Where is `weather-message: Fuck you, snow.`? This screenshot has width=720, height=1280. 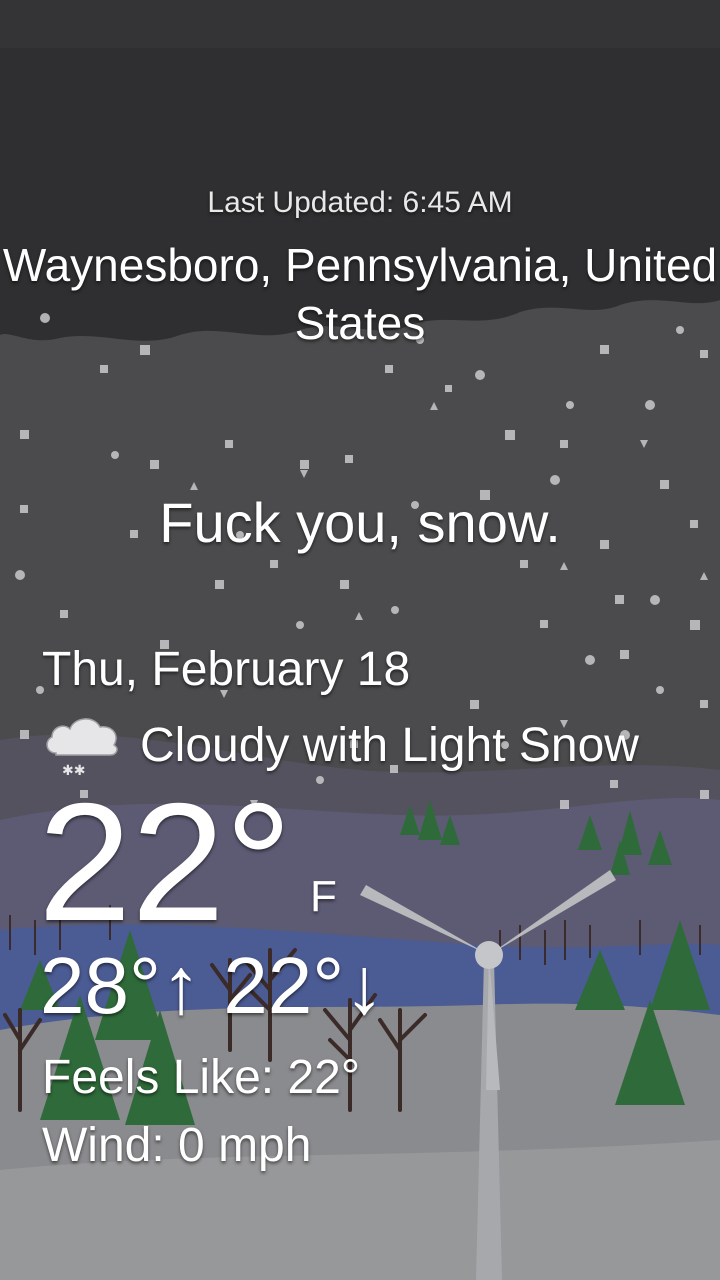
weather-message: Fuck you, snow. is located at coordinates (360, 522).